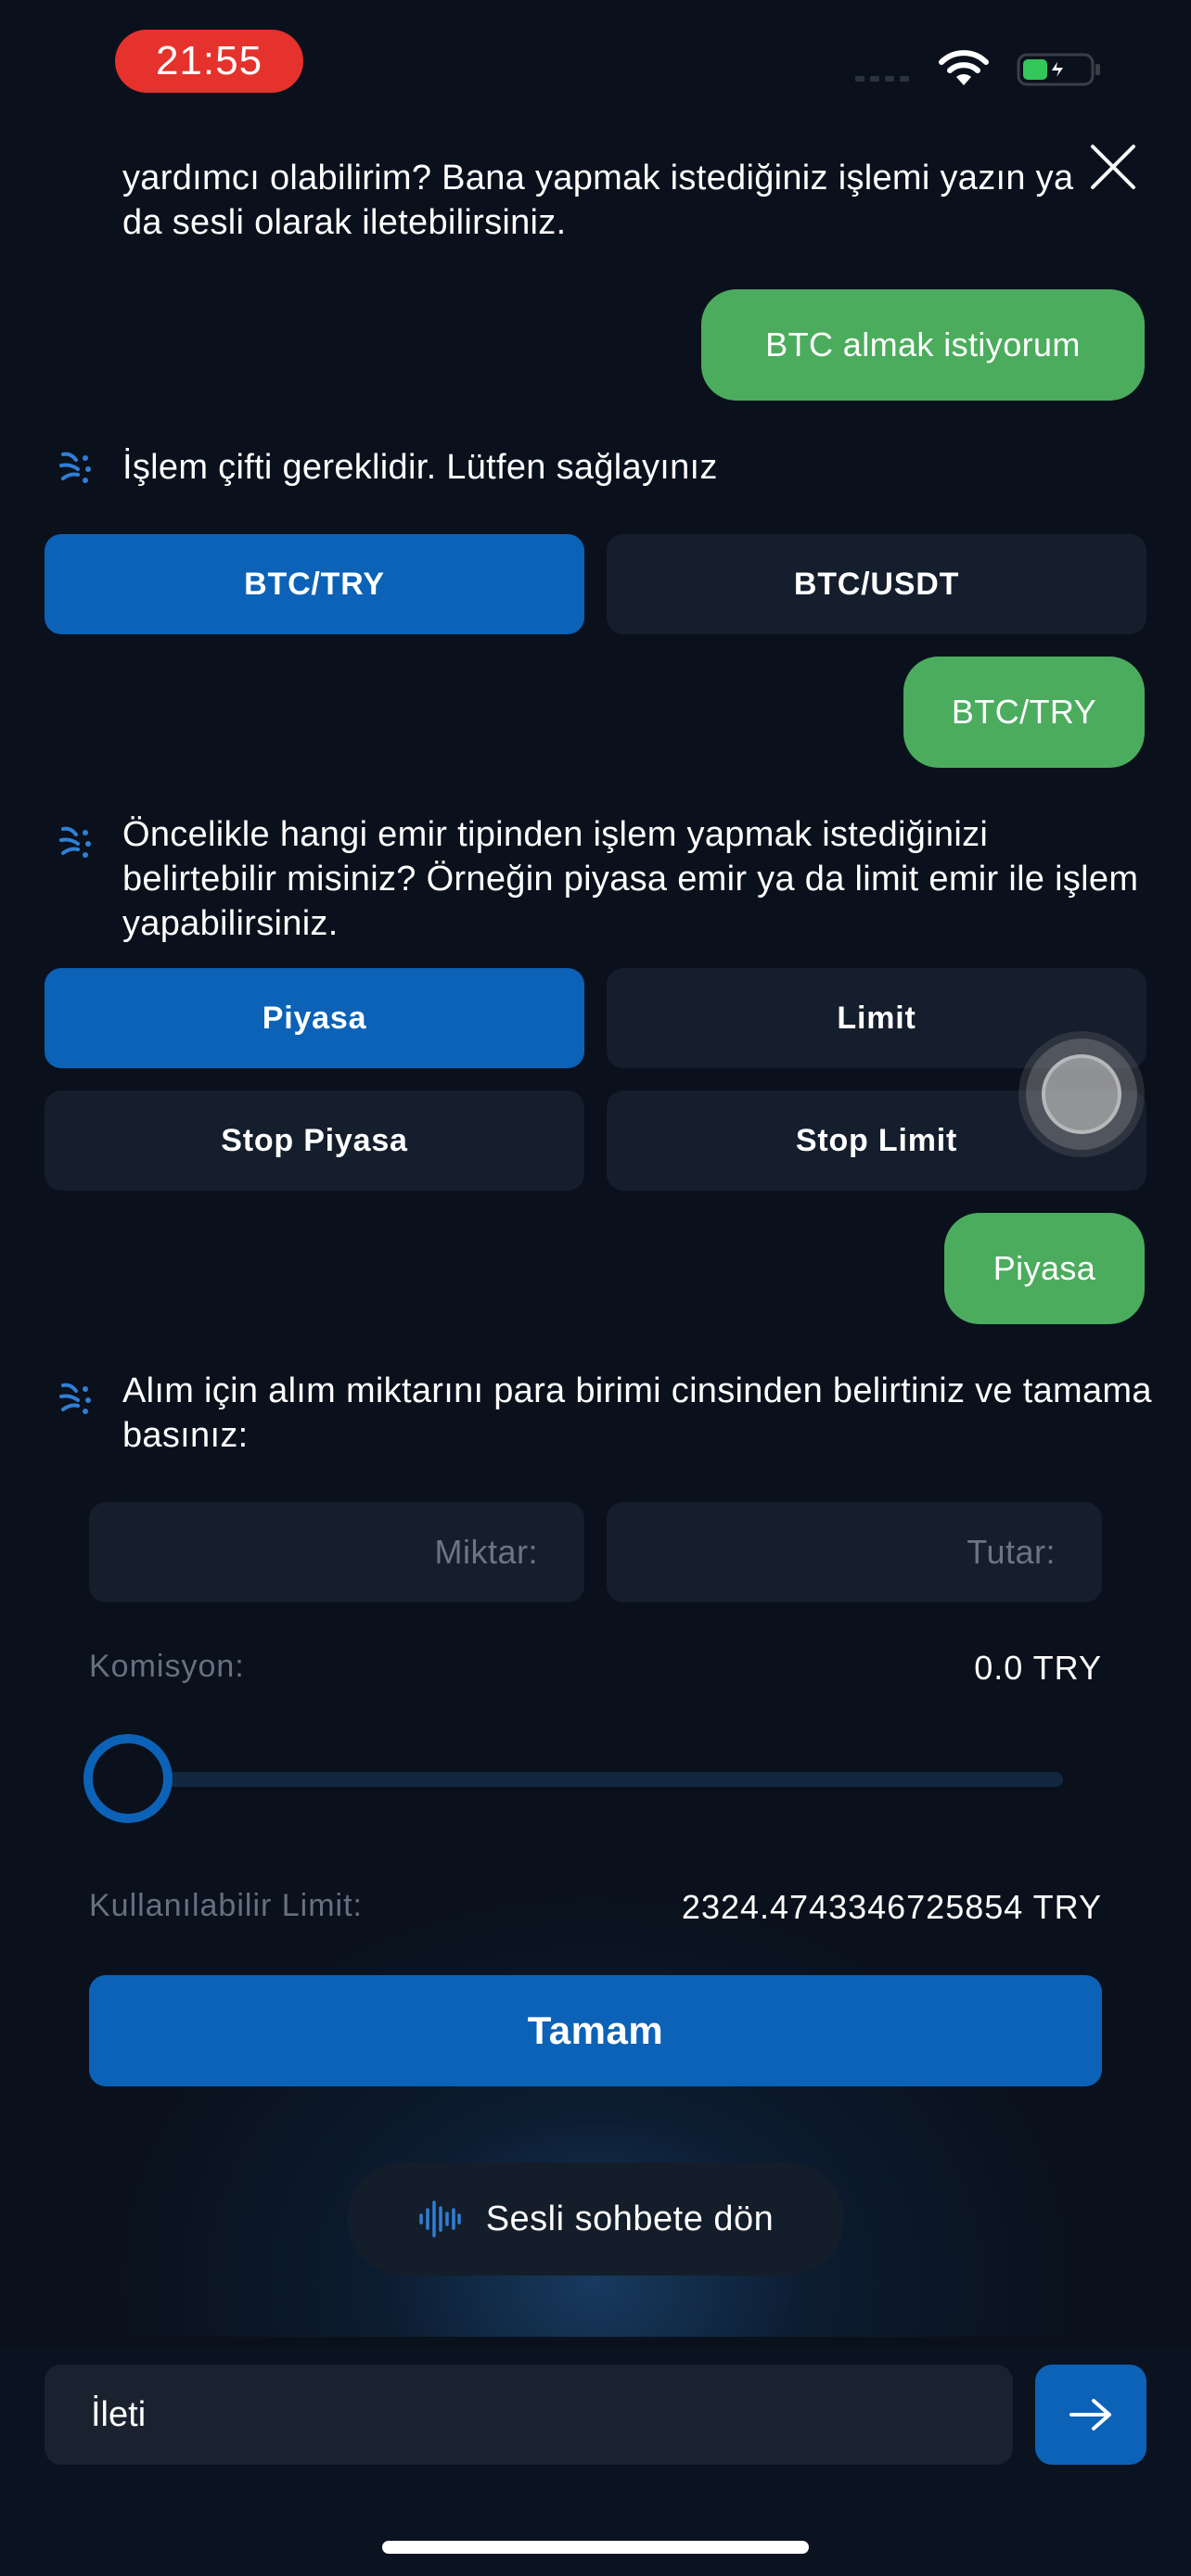  I want to click on order-option-stop-piyasa: Stop Piyasa, so click(314, 1140).